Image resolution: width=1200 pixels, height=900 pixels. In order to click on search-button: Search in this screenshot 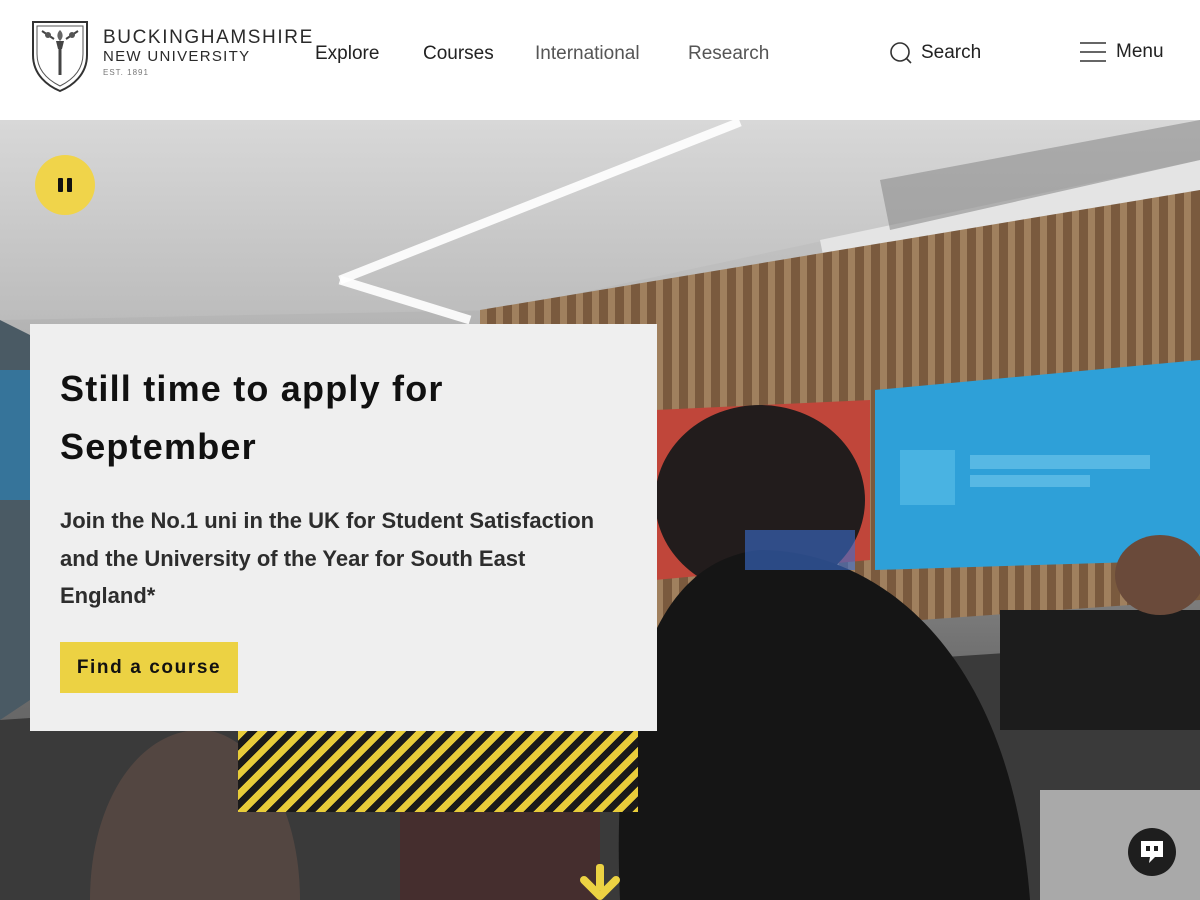, I will do `click(935, 53)`.